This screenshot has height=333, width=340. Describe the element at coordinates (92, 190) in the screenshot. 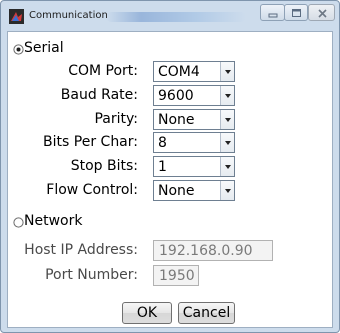

I see `flow-control-label: Flow Control:` at that location.